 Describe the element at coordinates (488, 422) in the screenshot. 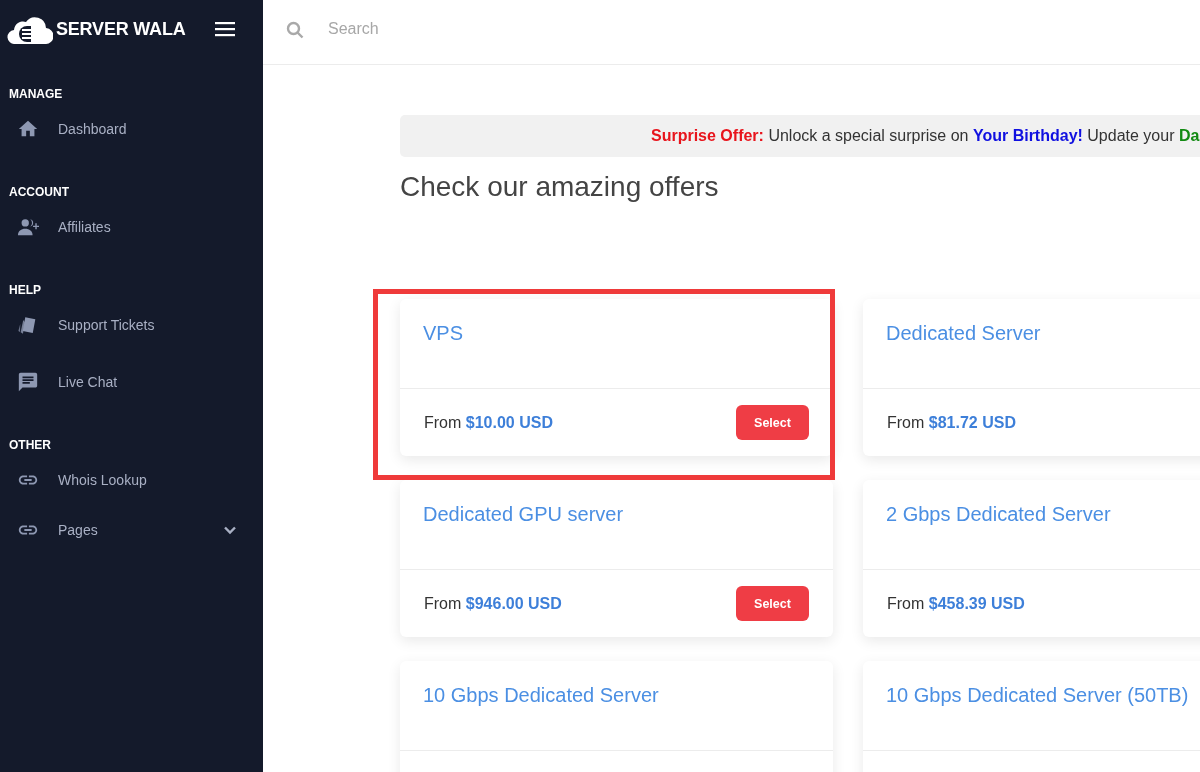

I see `price-text: From $10.00 USD` at that location.